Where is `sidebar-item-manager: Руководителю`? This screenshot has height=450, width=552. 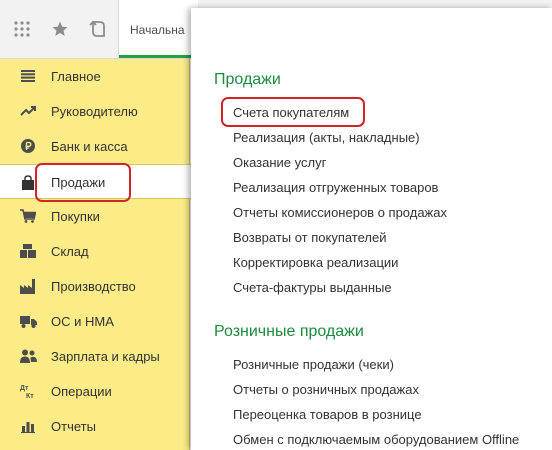
sidebar-item-manager: Руководителю is located at coordinates (95, 111).